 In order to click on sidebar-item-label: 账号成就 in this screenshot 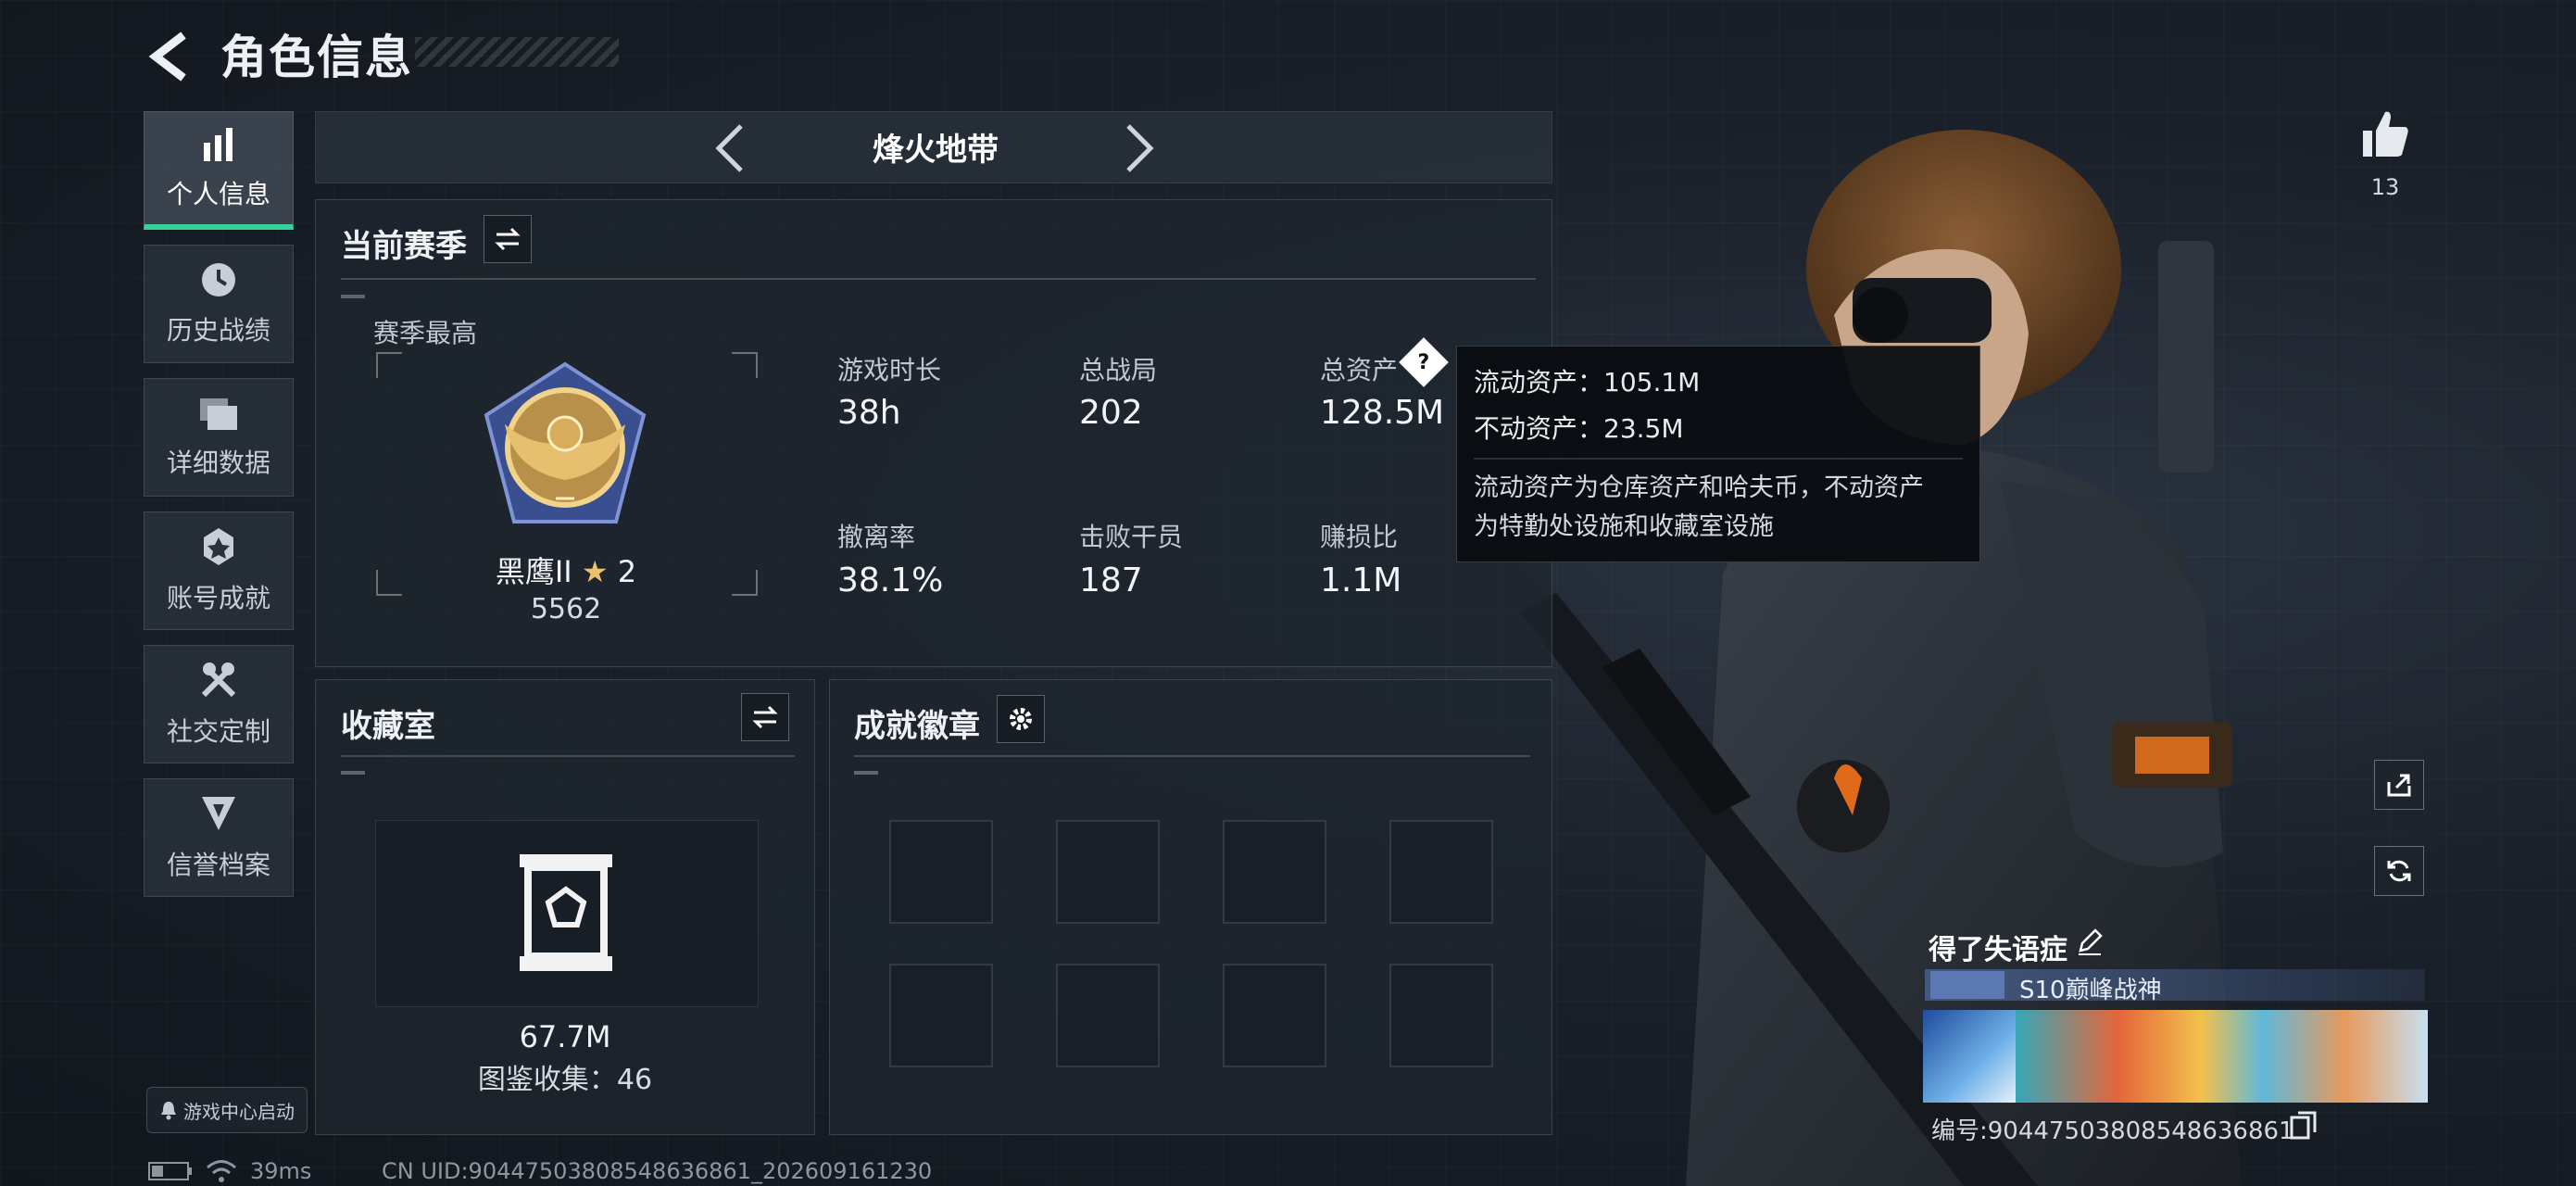, I will do `click(218, 598)`.